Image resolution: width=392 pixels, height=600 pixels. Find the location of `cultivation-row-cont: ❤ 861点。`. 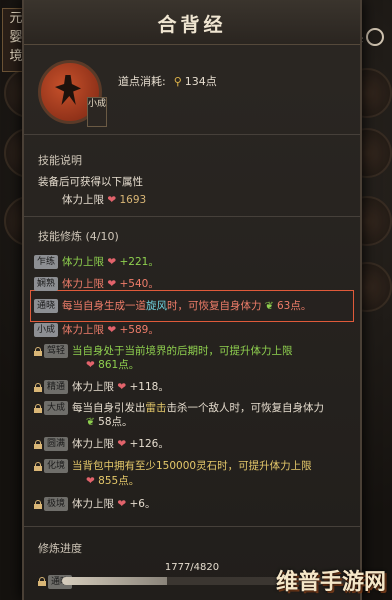

cultivation-row-cont: ❤ 861点。 is located at coordinates (219, 364).